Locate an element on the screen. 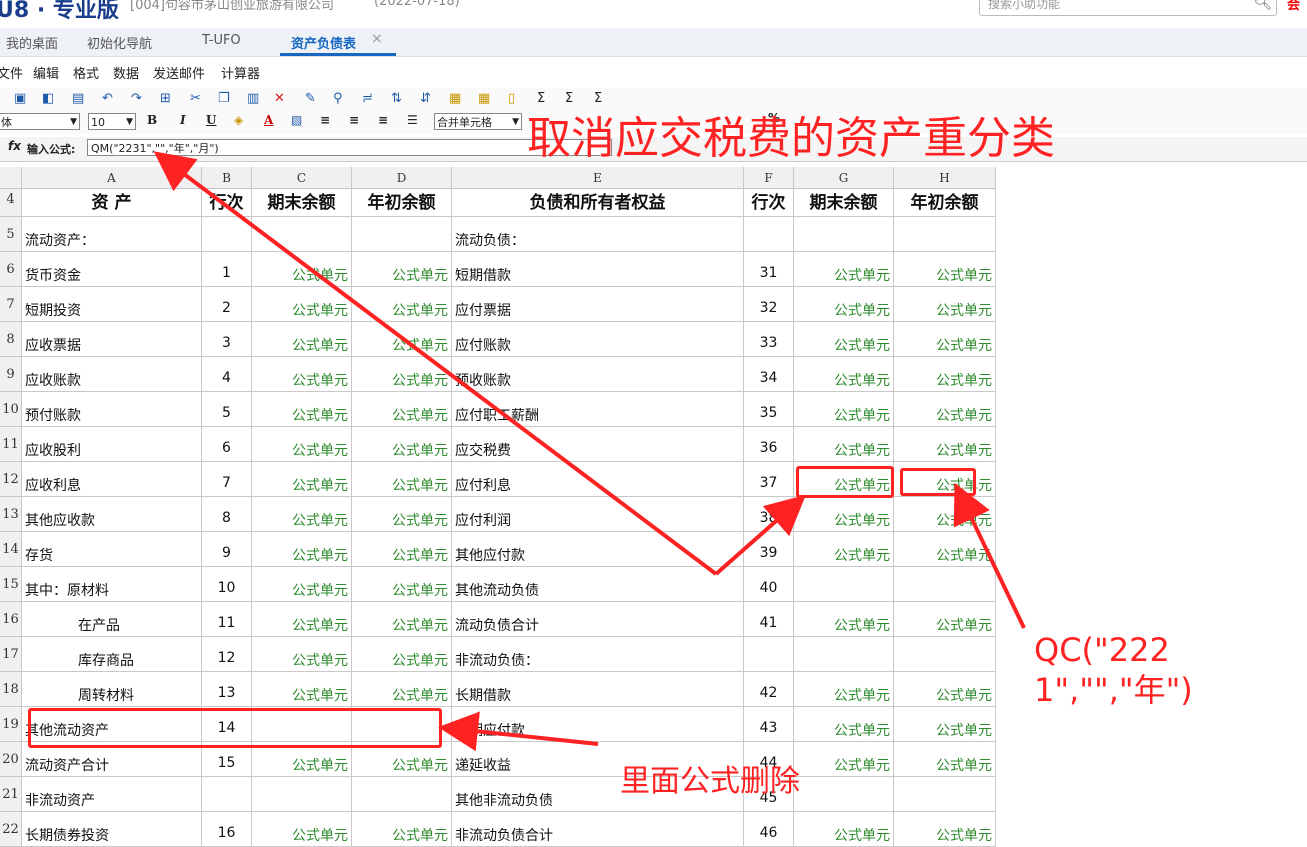 Image resolution: width=1307 pixels, height=847 pixels. annotation-qc-formula: QC("2221","","年") is located at coordinates (1113, 670).